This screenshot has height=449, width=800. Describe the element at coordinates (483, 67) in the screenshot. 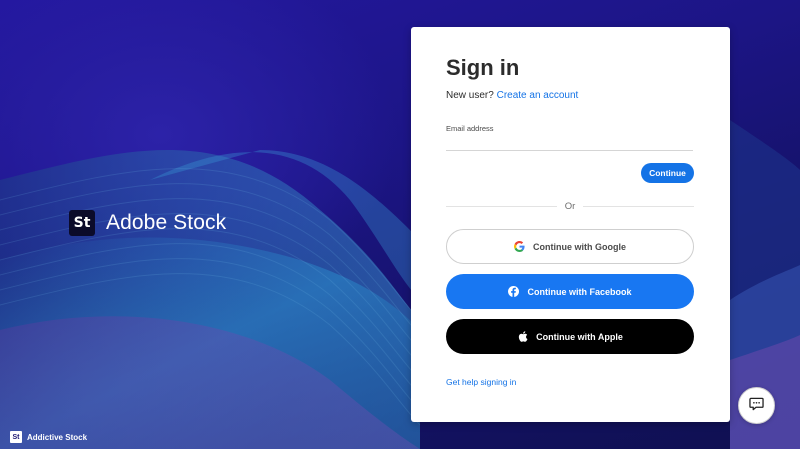

I see `page-title: Sign in` at that location.